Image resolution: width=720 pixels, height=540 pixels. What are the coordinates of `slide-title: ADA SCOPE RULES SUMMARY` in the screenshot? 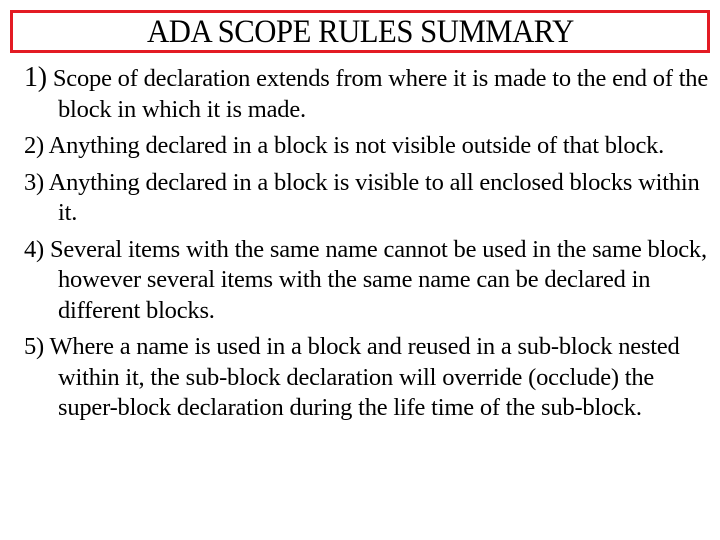 It's located at (360, 32).